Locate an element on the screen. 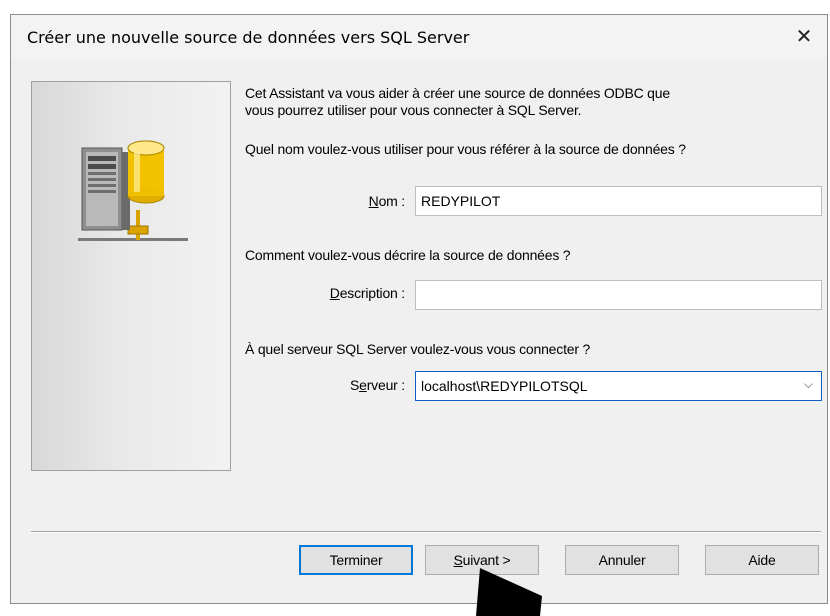  server-label-mnemonic: e is located at coordinates (363, 385).